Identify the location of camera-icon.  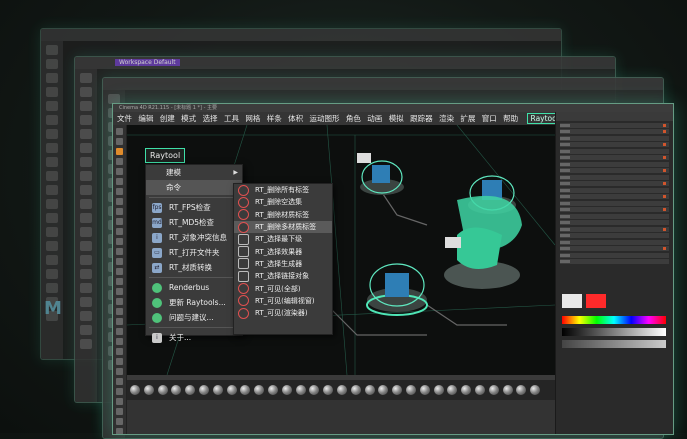
(119, 311).